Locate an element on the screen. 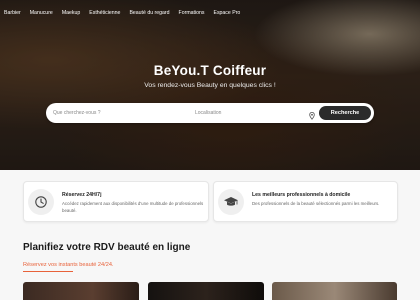  graduation-cap-icon is located at coordinates (231, 202).